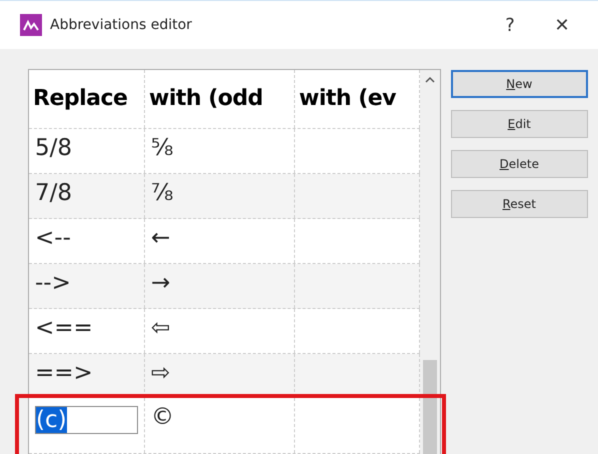  I want to click on table-cell: -->, so click(87, 286).